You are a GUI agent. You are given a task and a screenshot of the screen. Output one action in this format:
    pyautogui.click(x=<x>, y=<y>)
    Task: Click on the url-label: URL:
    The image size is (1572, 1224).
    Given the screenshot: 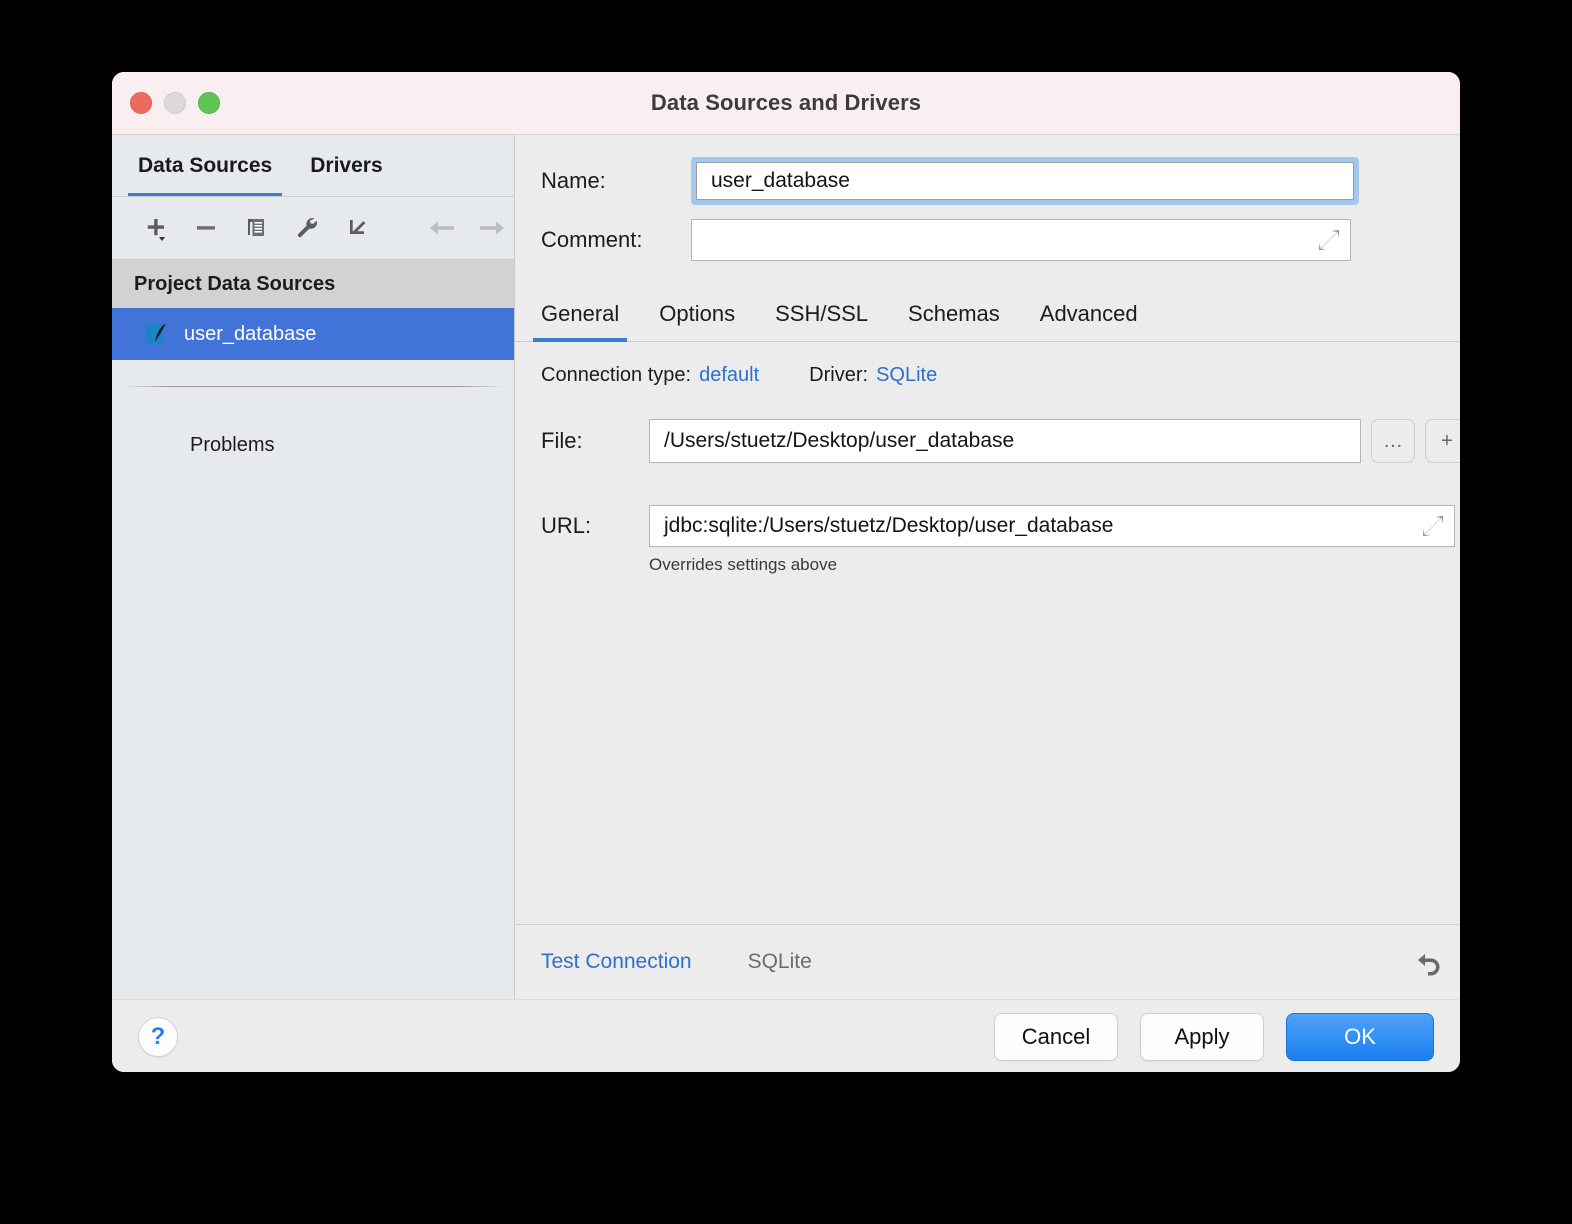 What is the action you would take?
    pyautogui.click(x=566, y=525)
    